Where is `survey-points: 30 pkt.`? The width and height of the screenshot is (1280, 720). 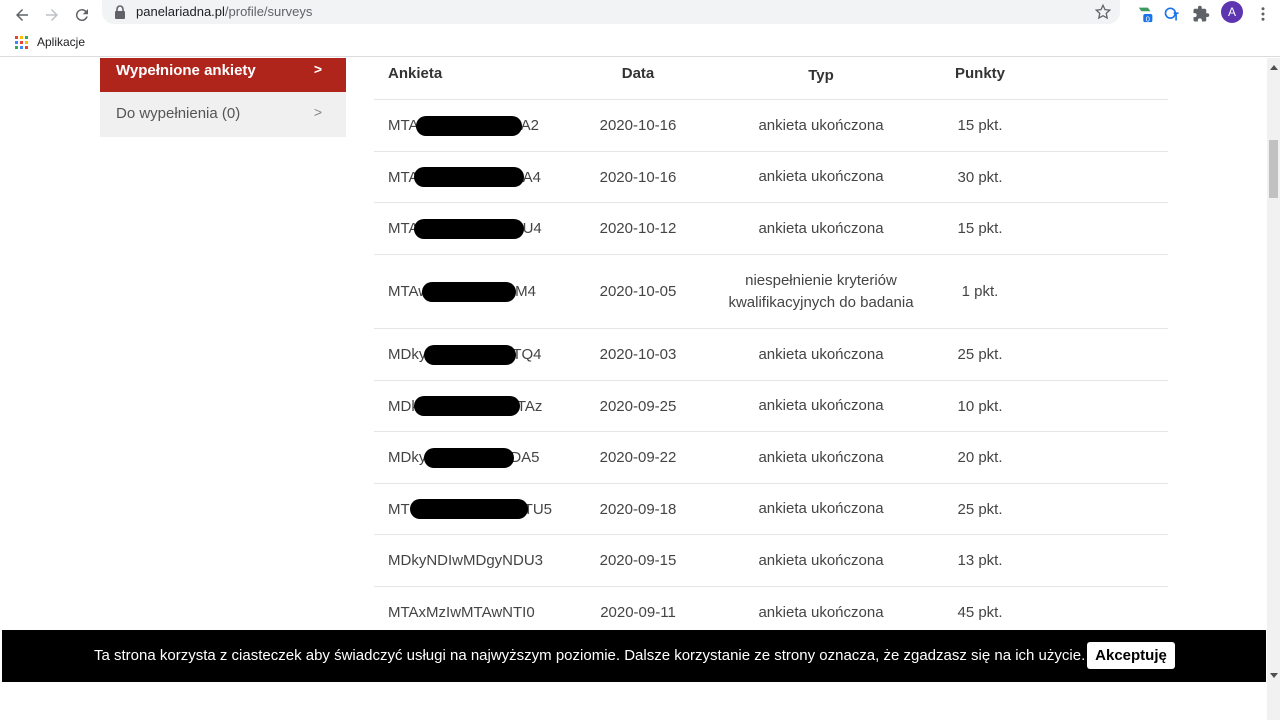
survey-points: 30 pkt. is located at coordinates (980, 177).